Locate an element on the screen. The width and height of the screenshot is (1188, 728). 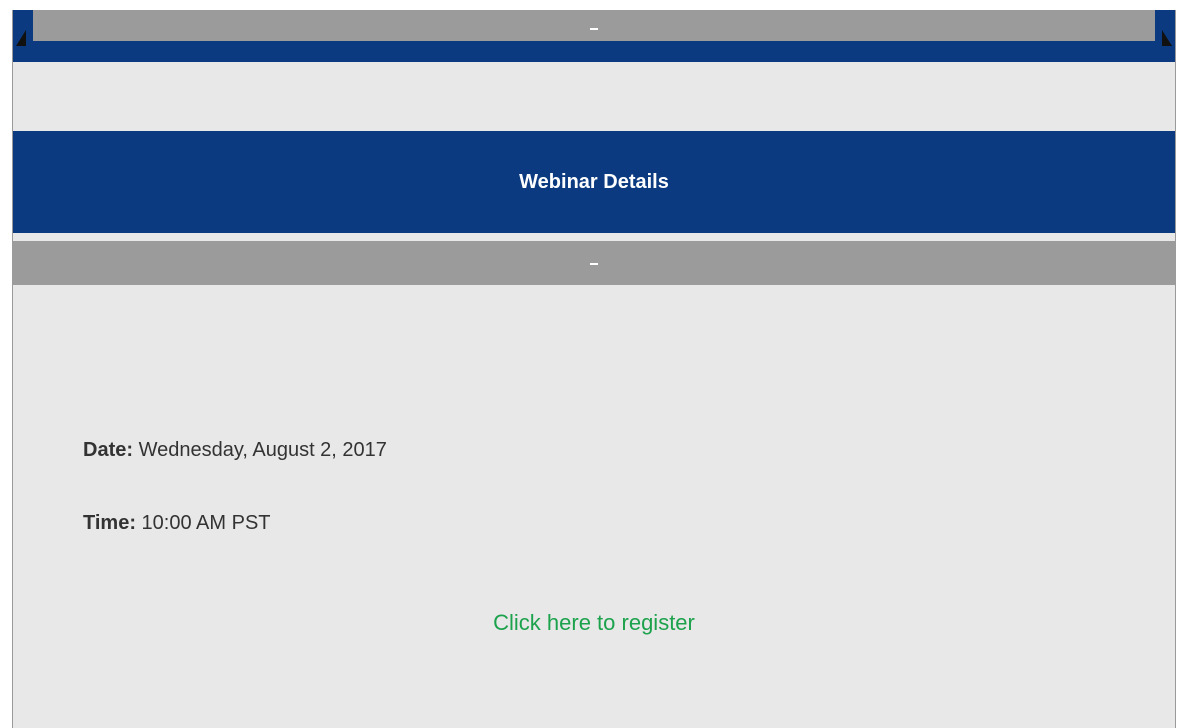
date-label: Date: is located at coordinates (108, 450).